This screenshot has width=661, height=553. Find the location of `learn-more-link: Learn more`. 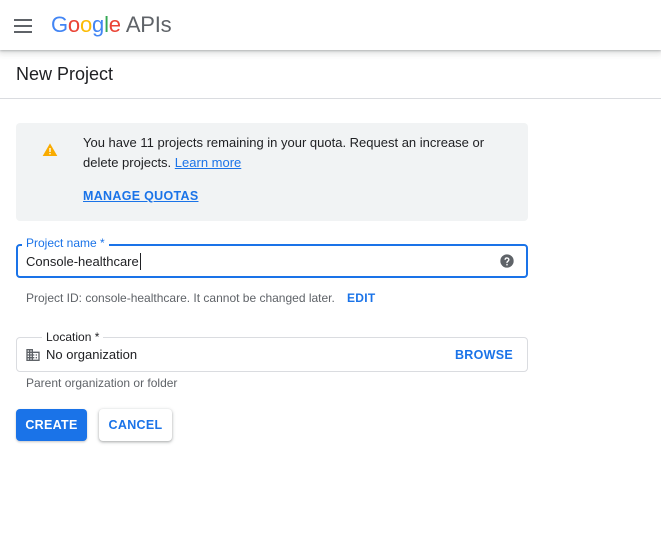

learn-more-link: Learn more is located at coordinates (208, 162).